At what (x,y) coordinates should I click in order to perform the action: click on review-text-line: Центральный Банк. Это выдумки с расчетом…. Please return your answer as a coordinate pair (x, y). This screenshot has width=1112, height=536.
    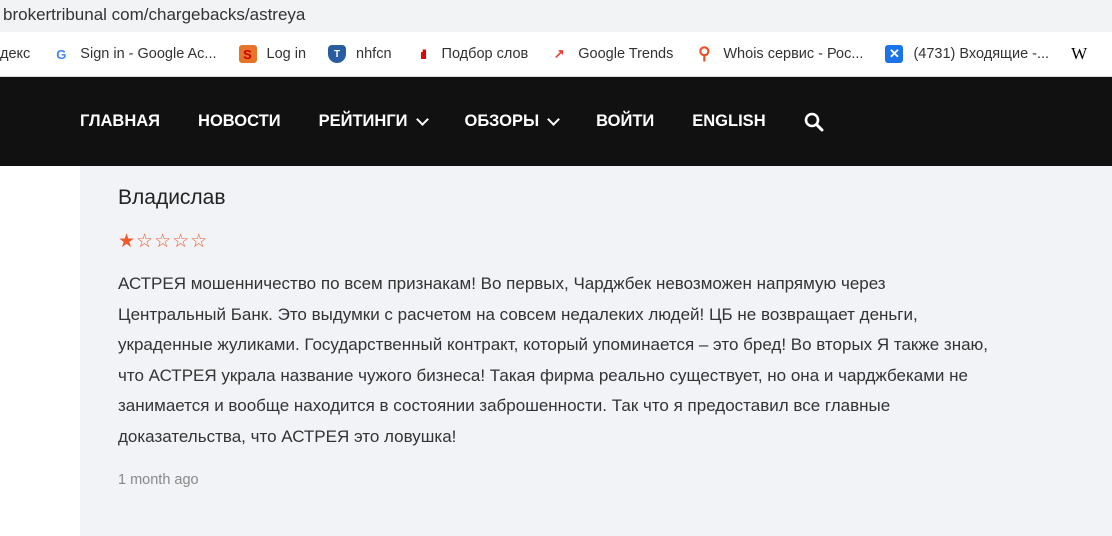
    Looking at the image, I should click on (518, 314).